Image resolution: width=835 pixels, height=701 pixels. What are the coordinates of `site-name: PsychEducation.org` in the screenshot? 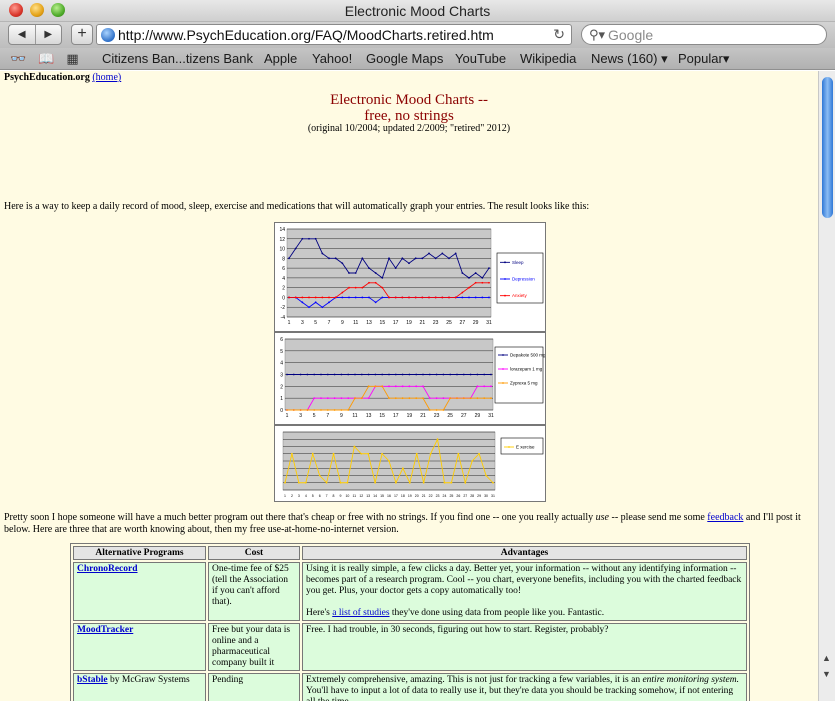 It's located at (47, 77).